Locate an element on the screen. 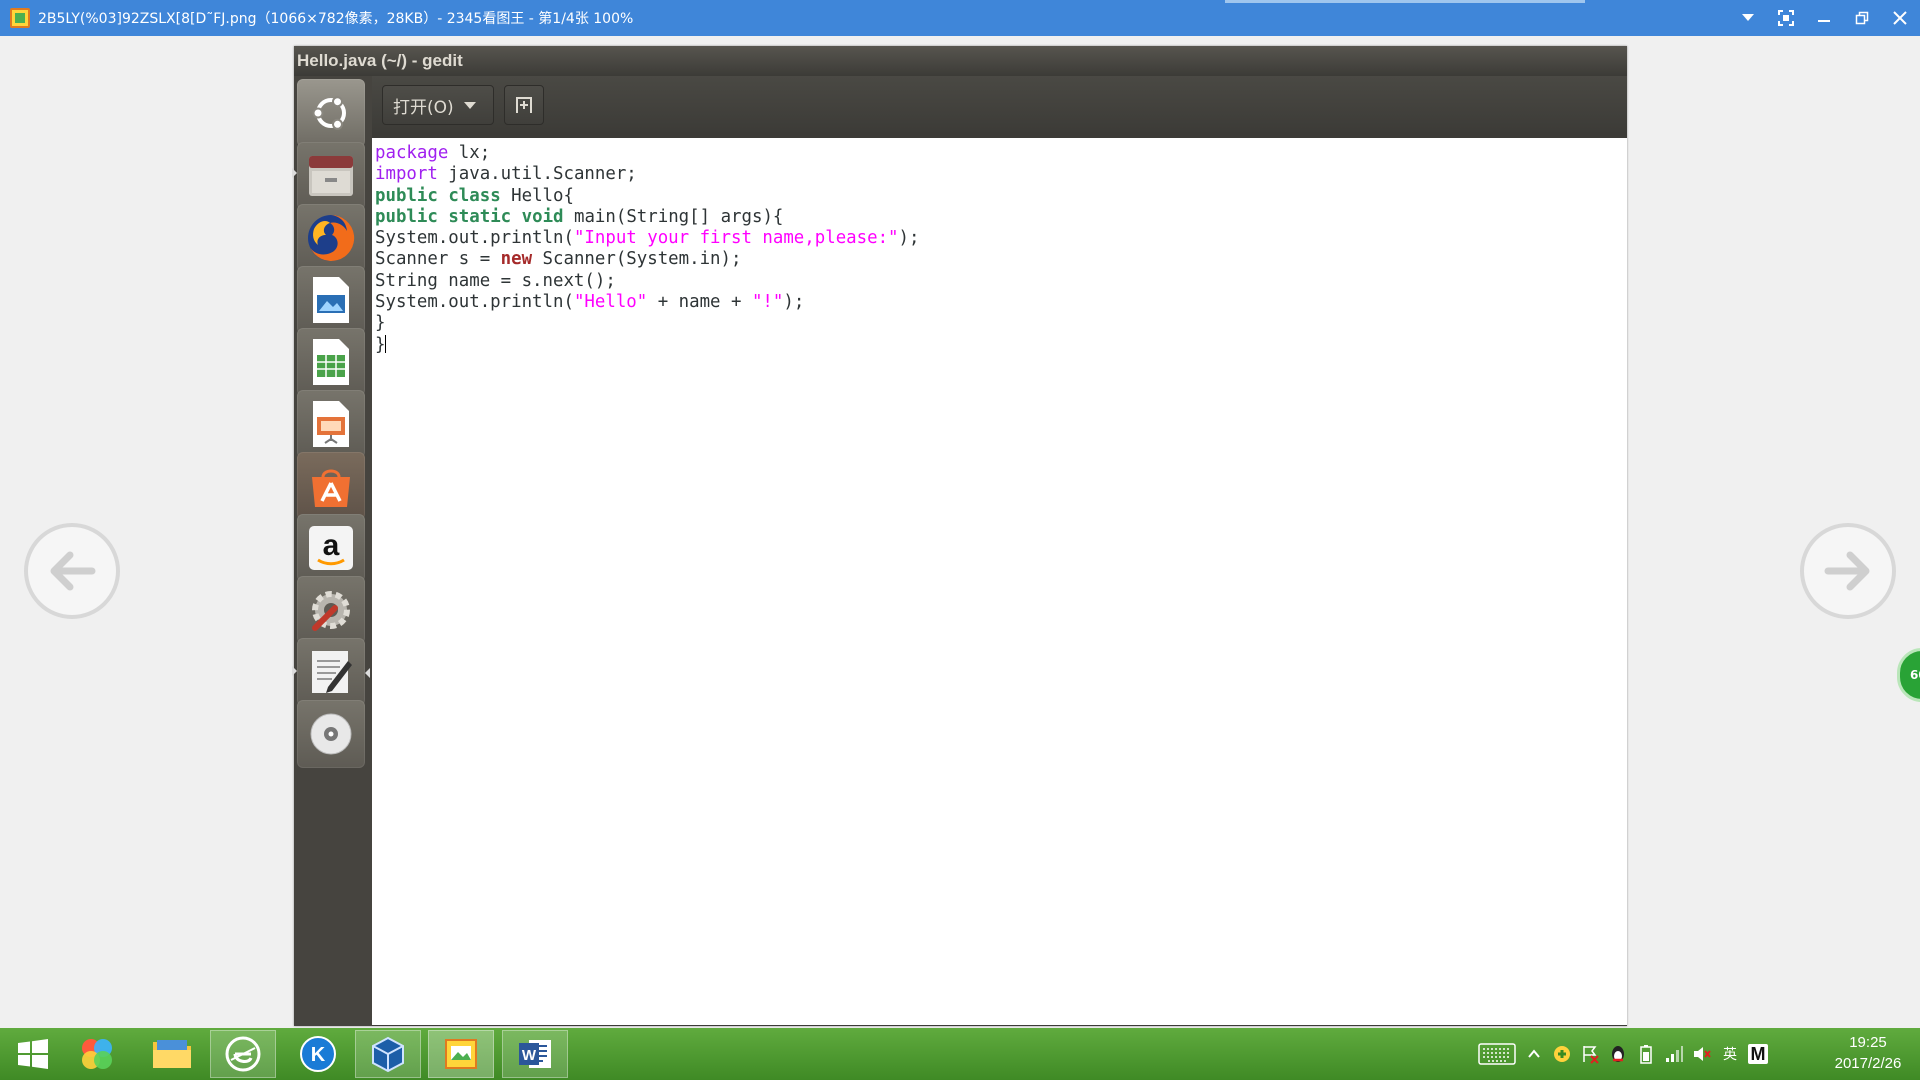  launcher-dvd is located at coordinates (331, 734).